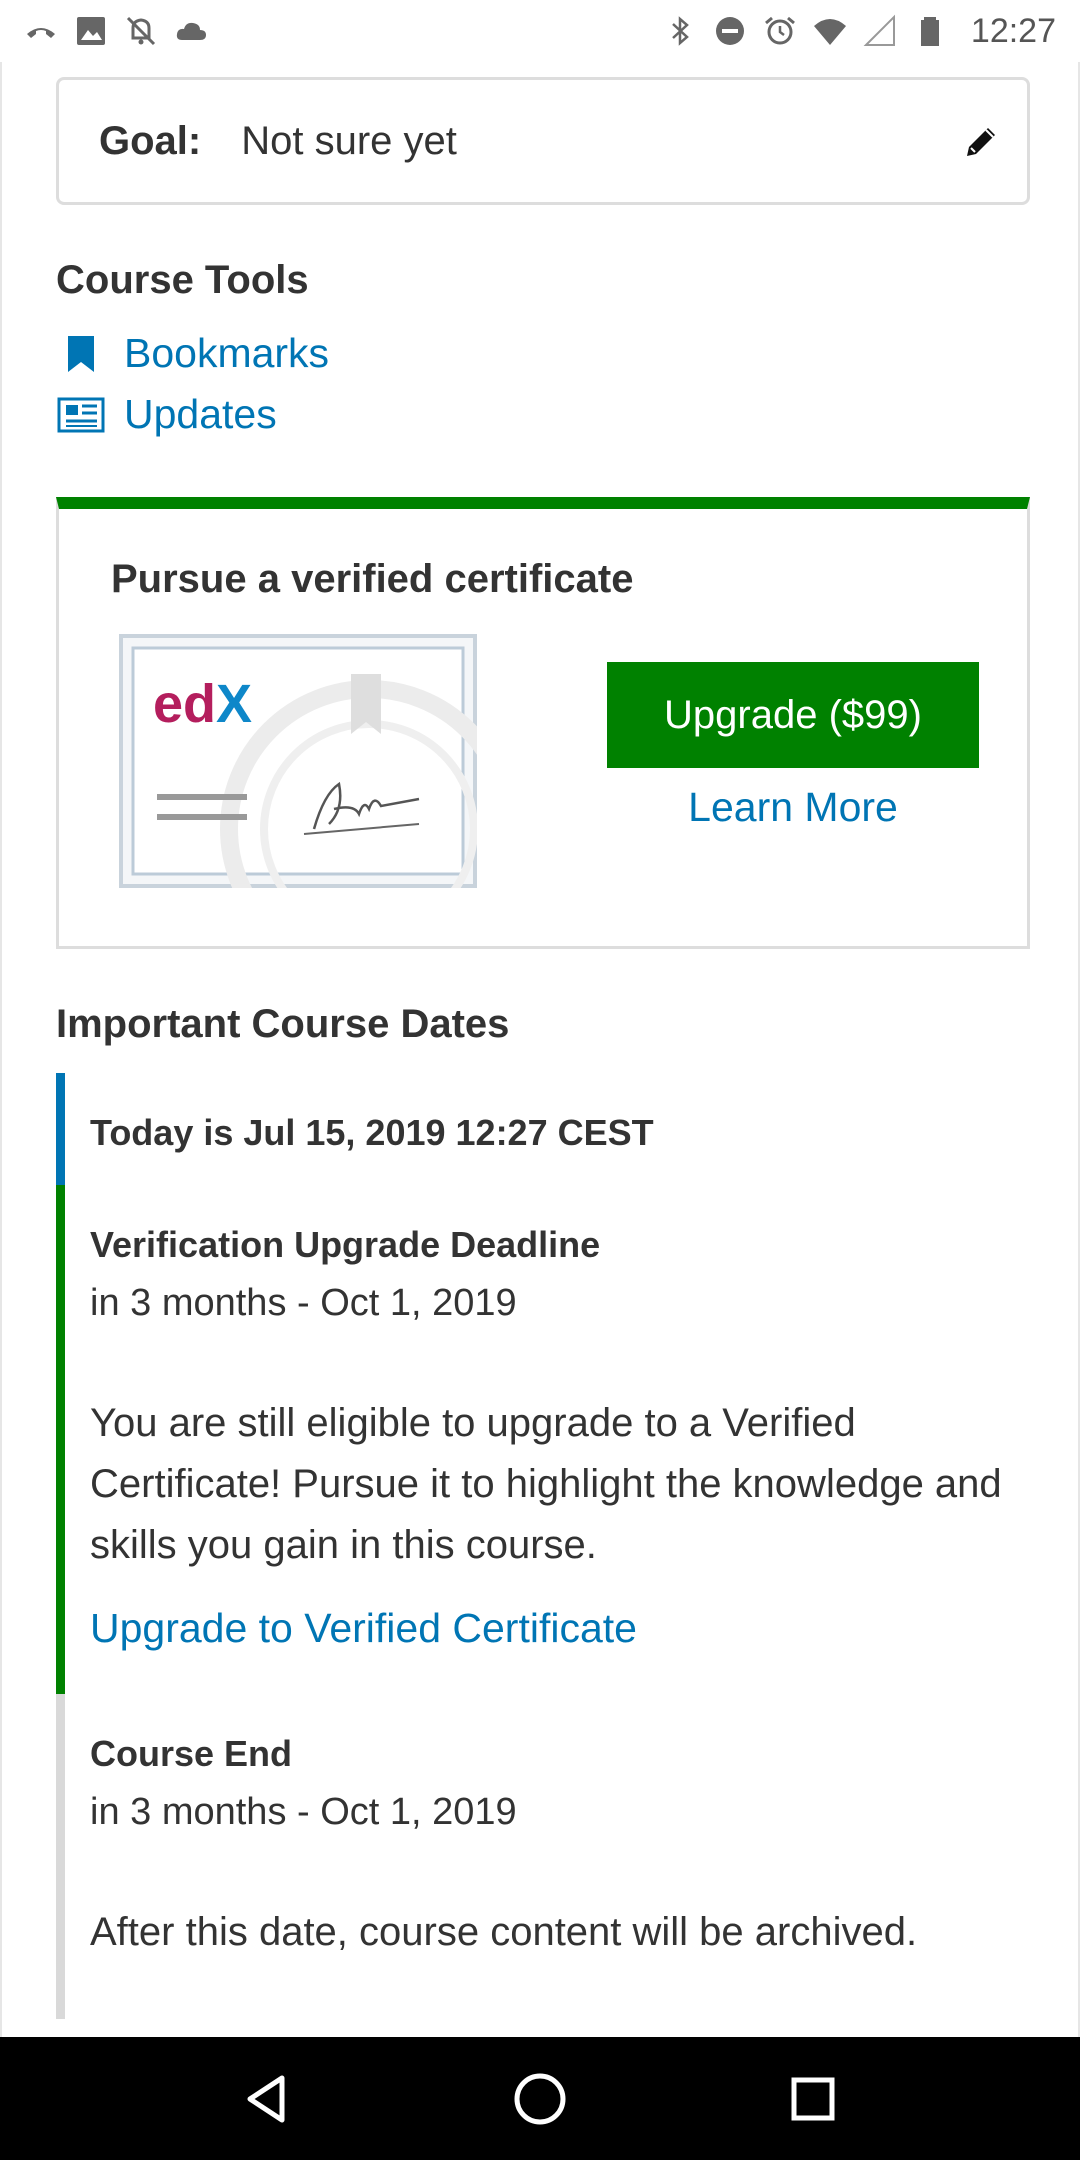 Image resolution: width=1080 pixels, height=2160 pixels. I want to click on course-end-title: Course End, so click(191, 1753).